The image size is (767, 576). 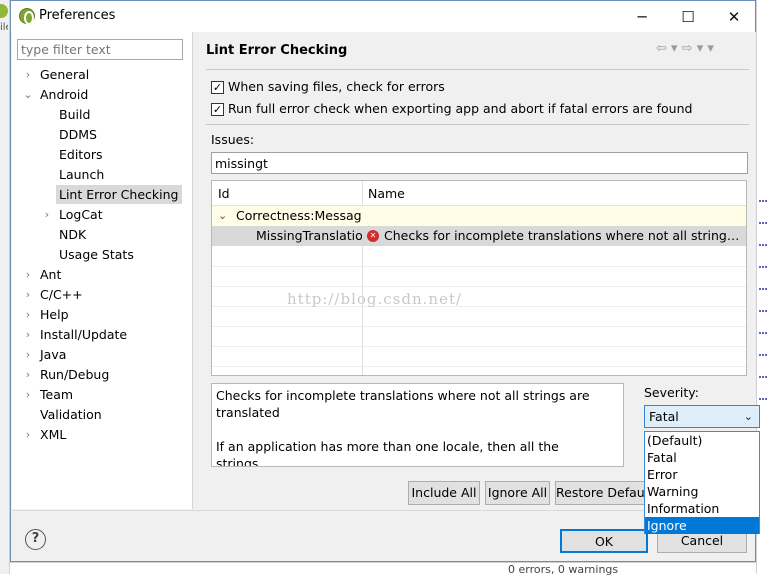 What do you see at coordinates (56, 314) in the screenshot?
I see `tree-item-help: Help` at bounding box center [56, 314].